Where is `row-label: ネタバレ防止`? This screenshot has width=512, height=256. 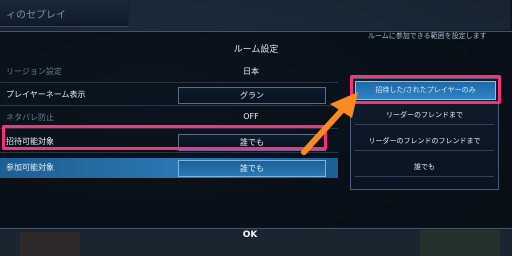 row-label: ネタバレ防止 is located at coordinates (30, 117).